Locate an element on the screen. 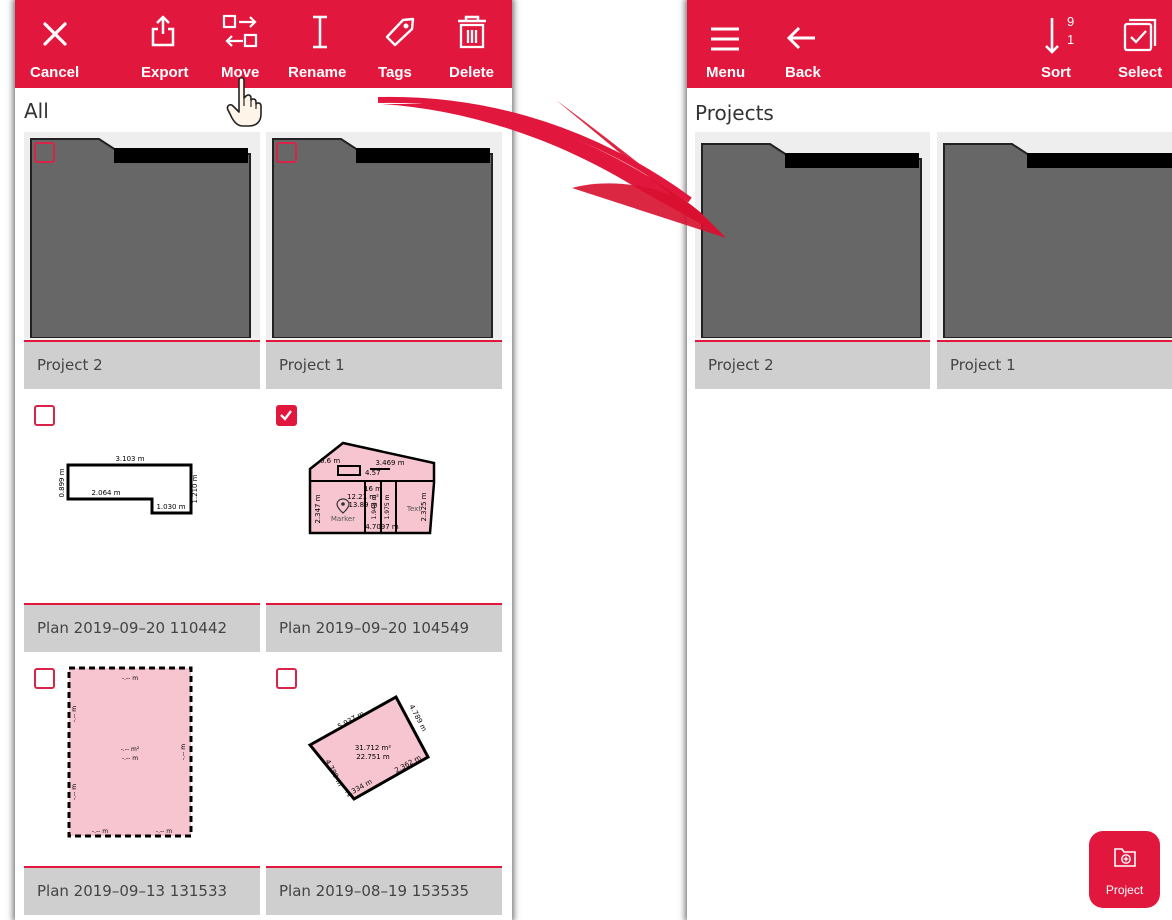 This screenshot has height=920, width=1172. dim-label: 3.469 m is located at coordinates (389, 463).